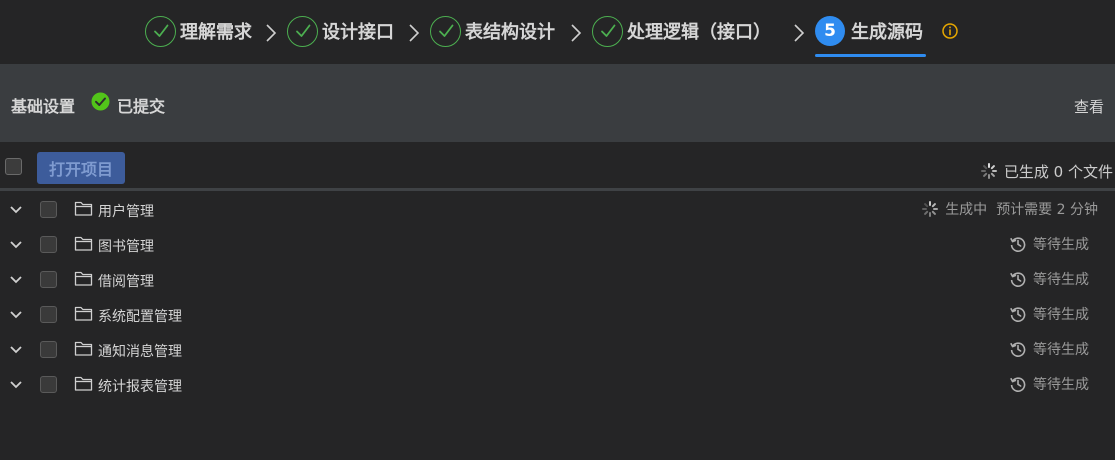 The image size is (1115, 460). What do you see at coordinates (950, 31) in the screenshot?
I see `info-icon` at bounding box center [950, 31].